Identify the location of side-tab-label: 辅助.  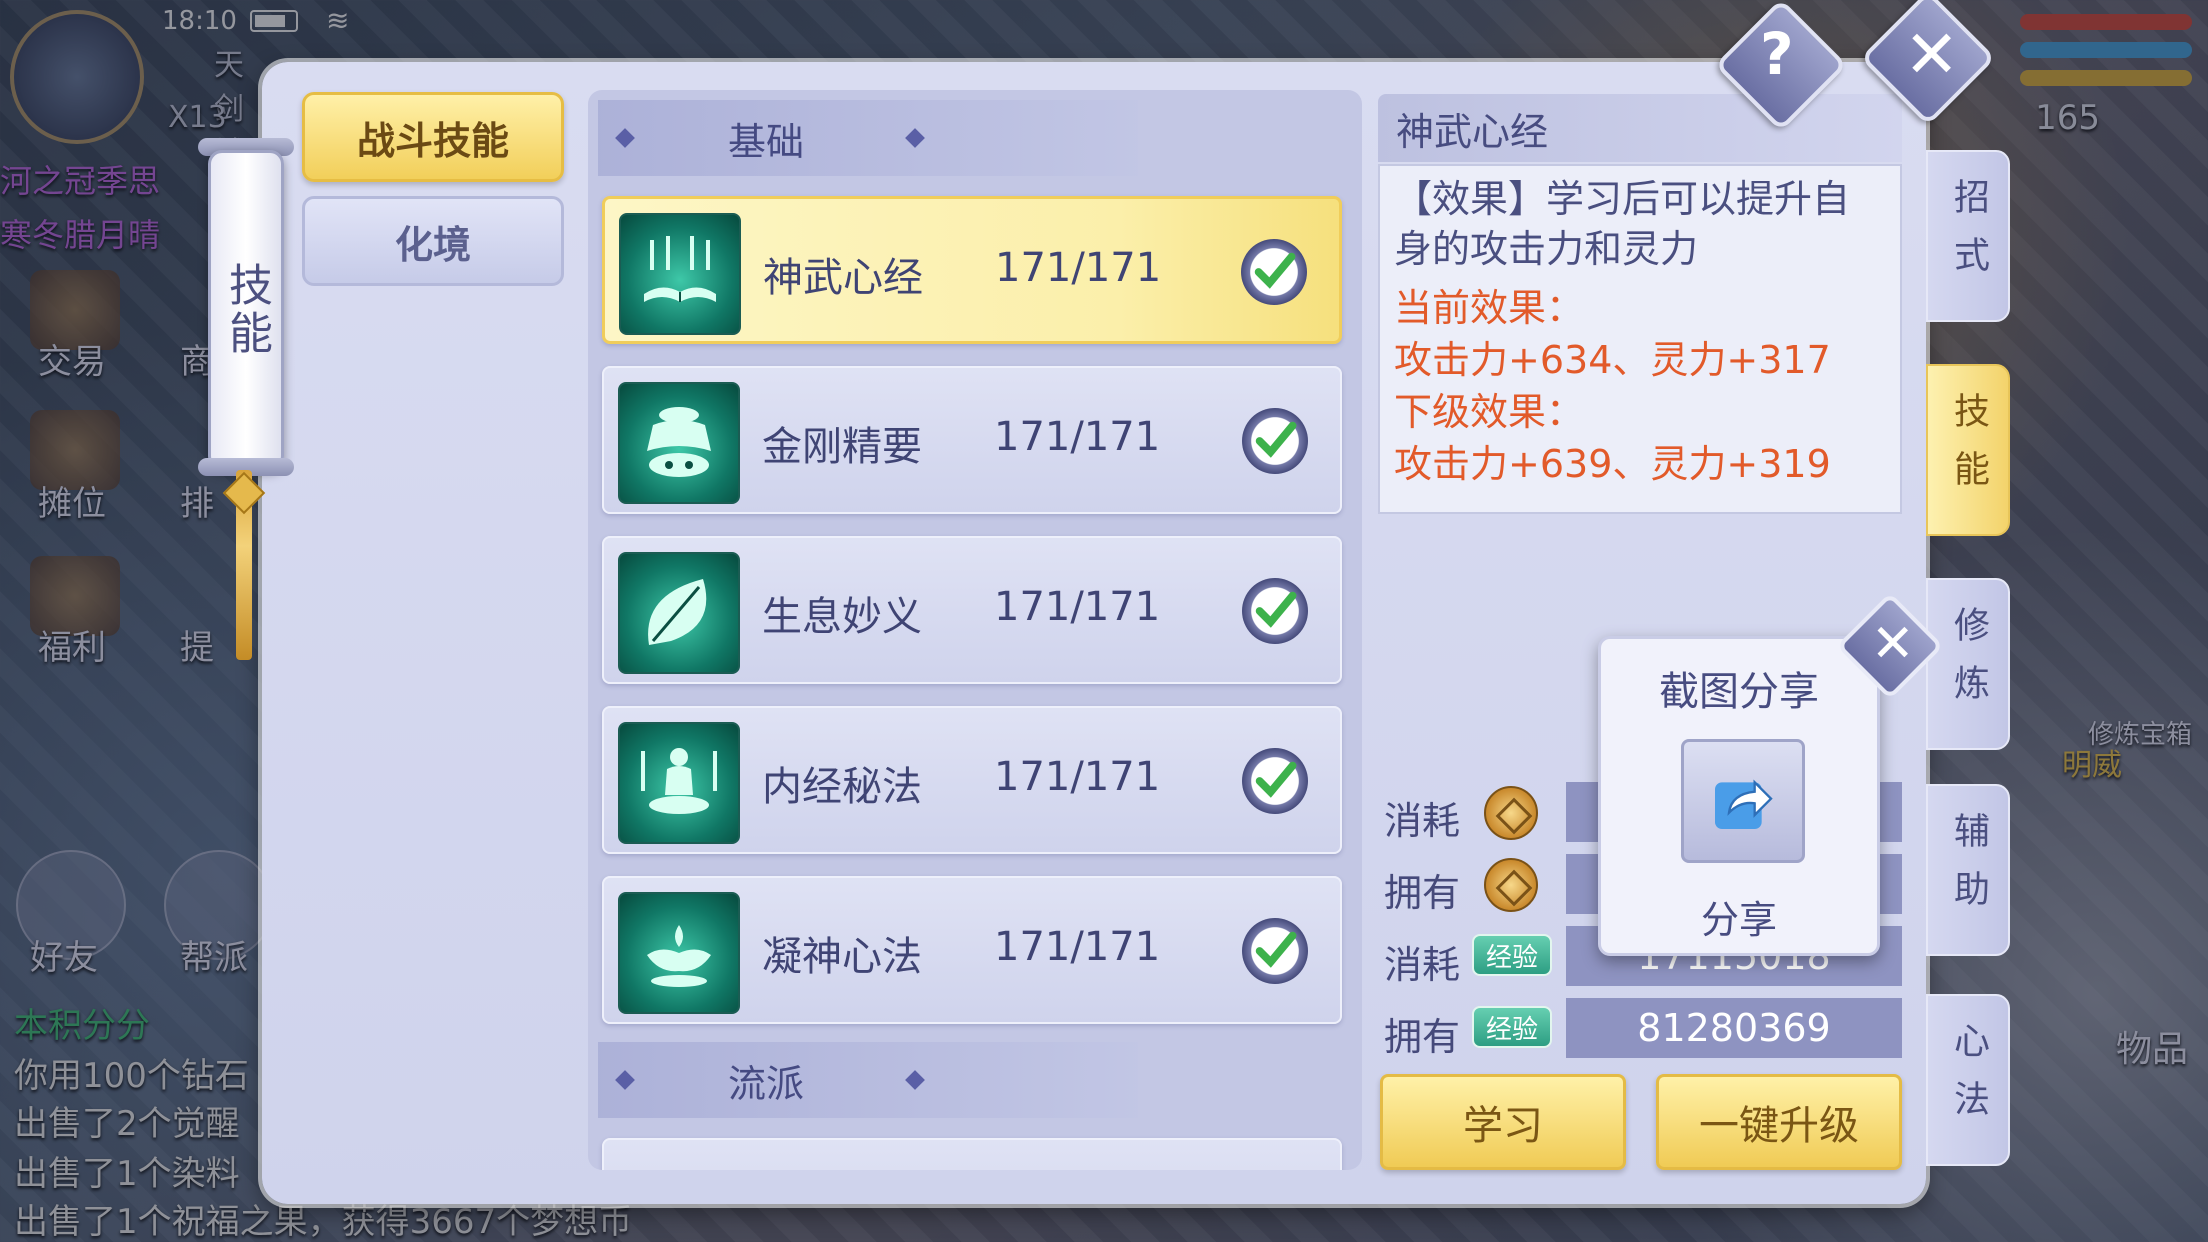
(1968, 870).